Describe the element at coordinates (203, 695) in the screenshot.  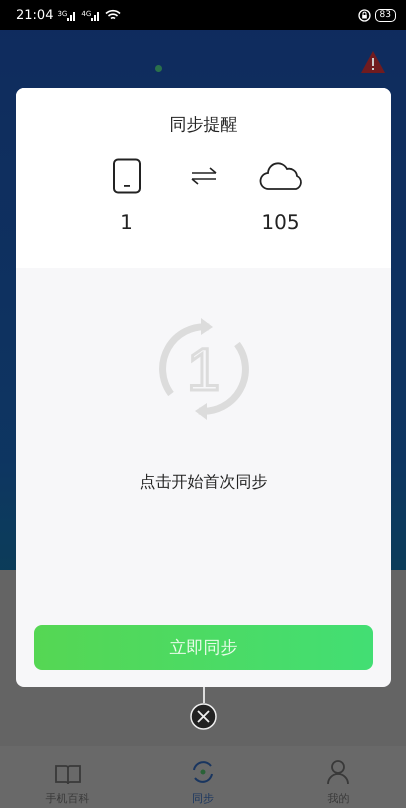
I see `close-connector-line` at that location.